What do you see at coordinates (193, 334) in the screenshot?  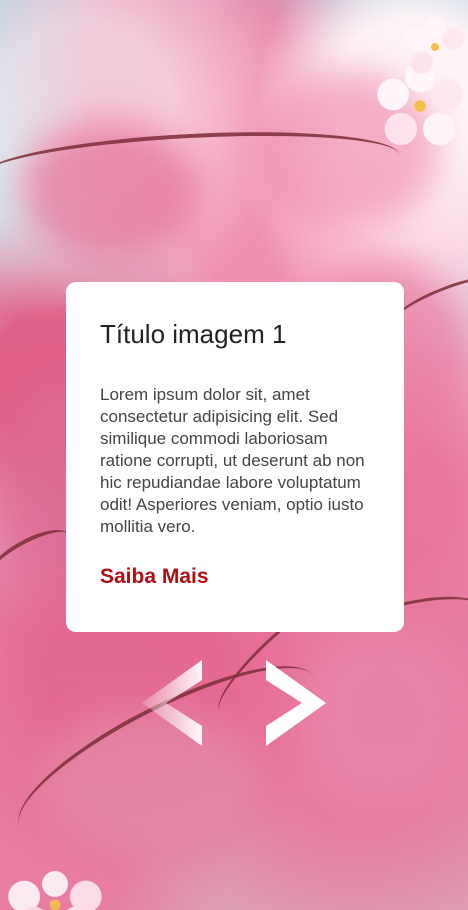 I see `slide-title: Título imagem 1` at bounding box center [193, 334].